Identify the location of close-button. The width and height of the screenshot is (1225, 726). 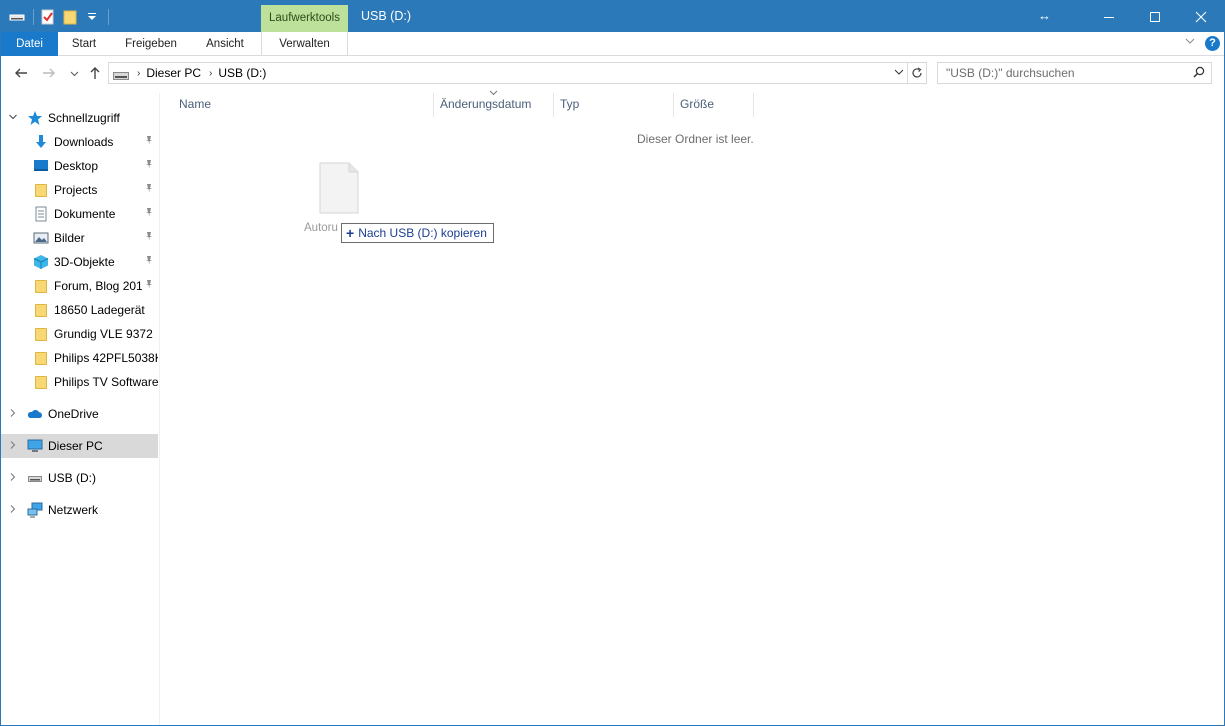
(1201, 16).